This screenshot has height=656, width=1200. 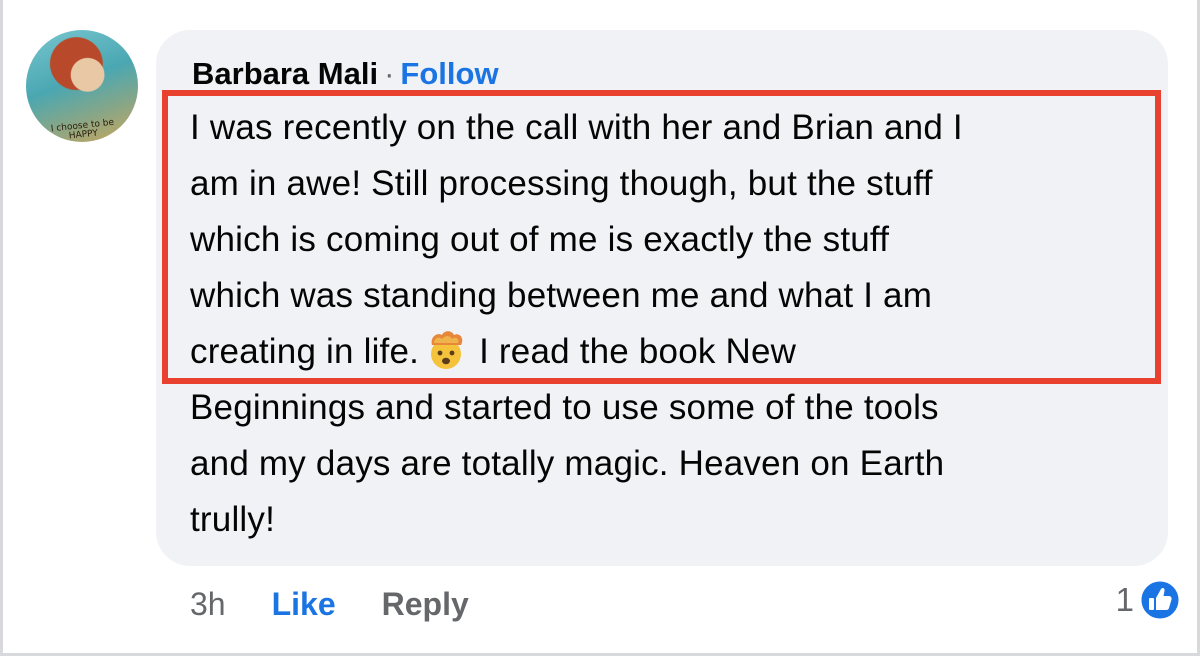 I want to click on timestamp: 3h, so click(x=208, y=604).